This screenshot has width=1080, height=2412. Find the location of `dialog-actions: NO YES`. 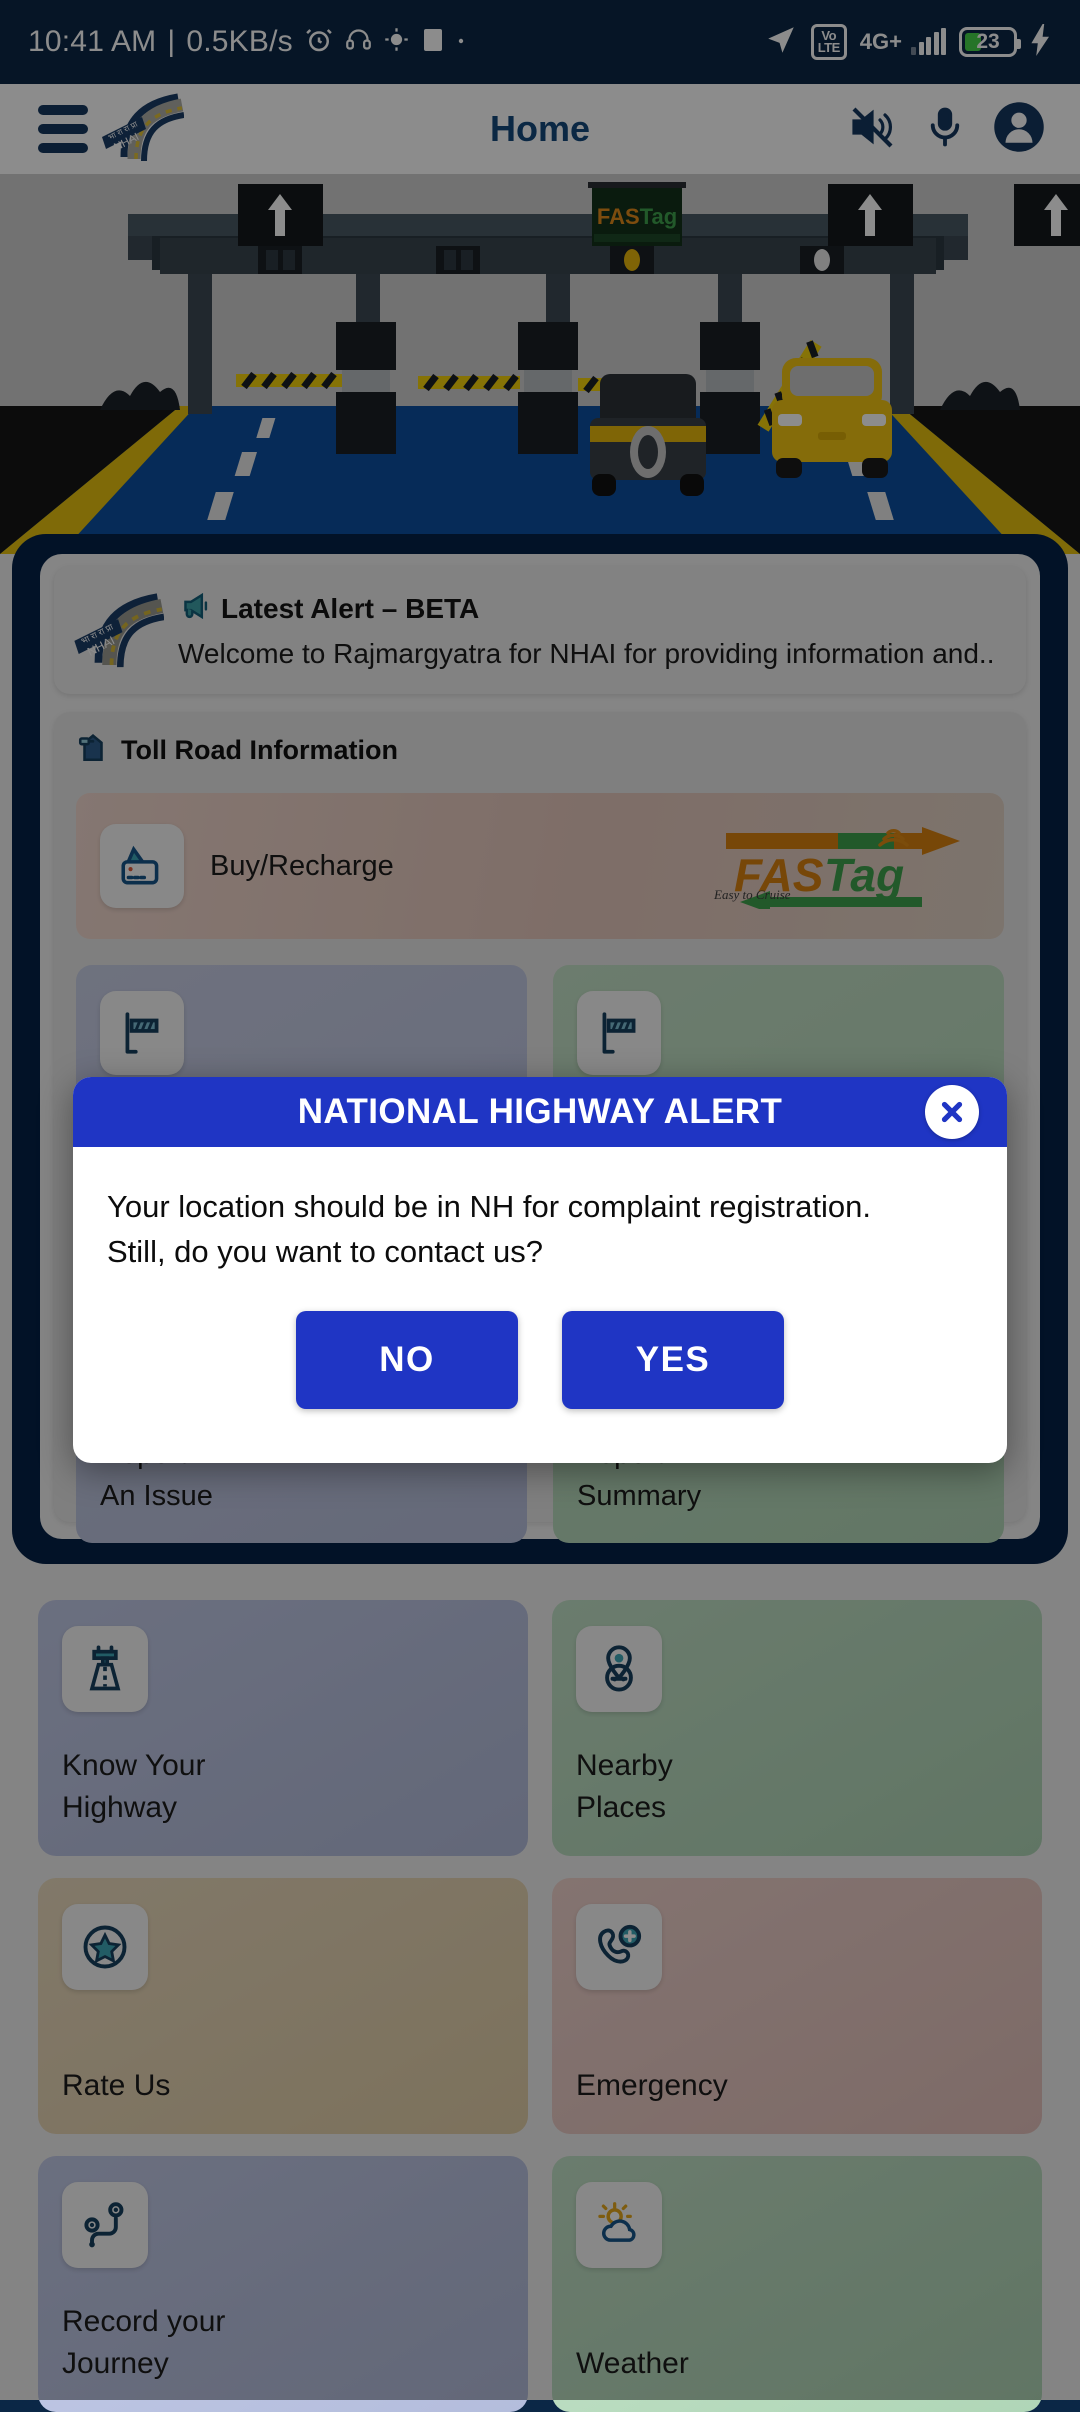

dialog-actions: NO YES is located at coordinates (540, 1369).